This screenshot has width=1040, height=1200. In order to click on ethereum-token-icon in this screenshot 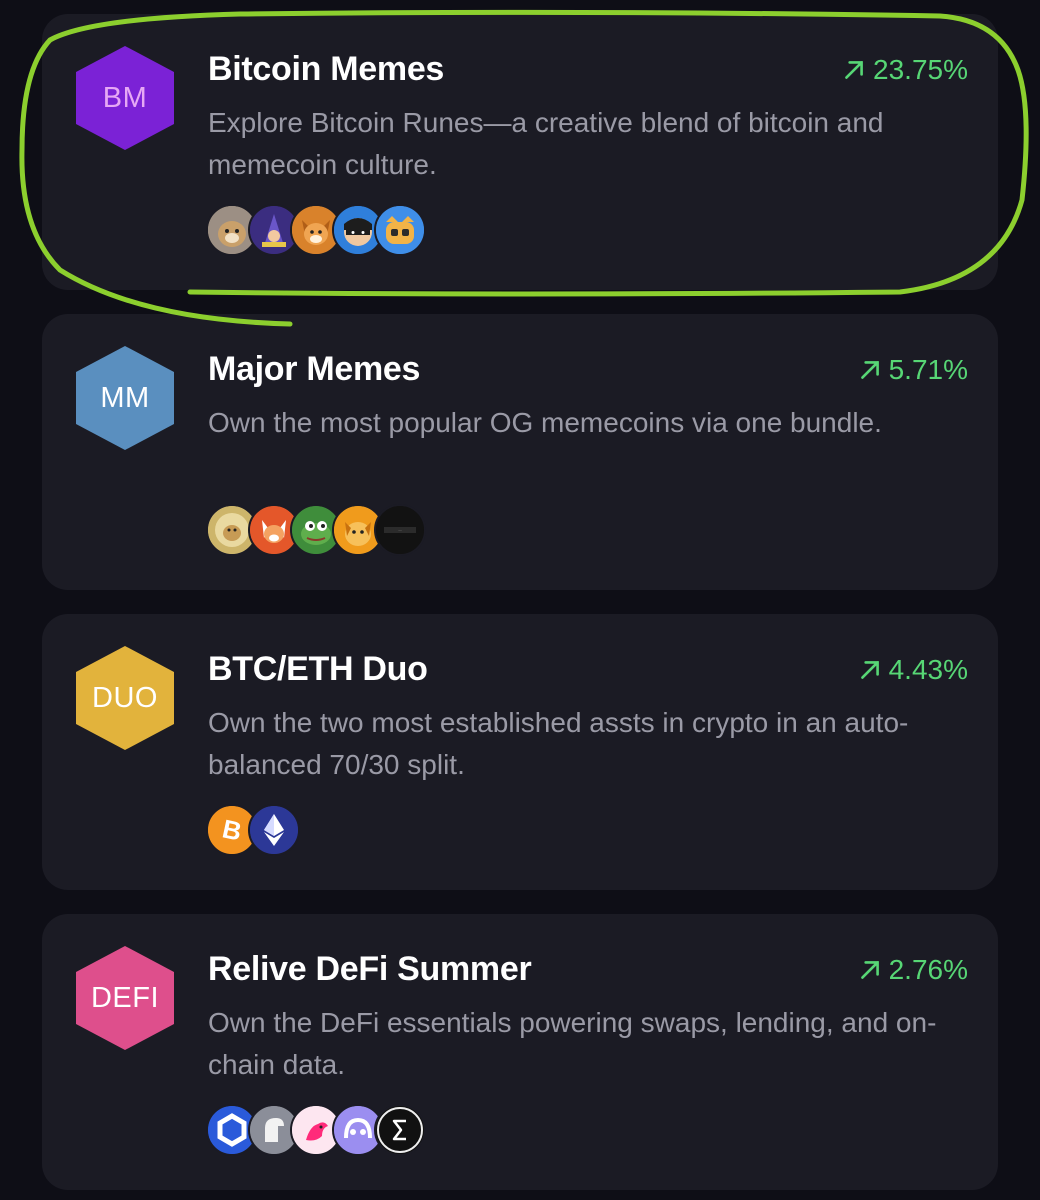, I will do `click(274, 830)`.